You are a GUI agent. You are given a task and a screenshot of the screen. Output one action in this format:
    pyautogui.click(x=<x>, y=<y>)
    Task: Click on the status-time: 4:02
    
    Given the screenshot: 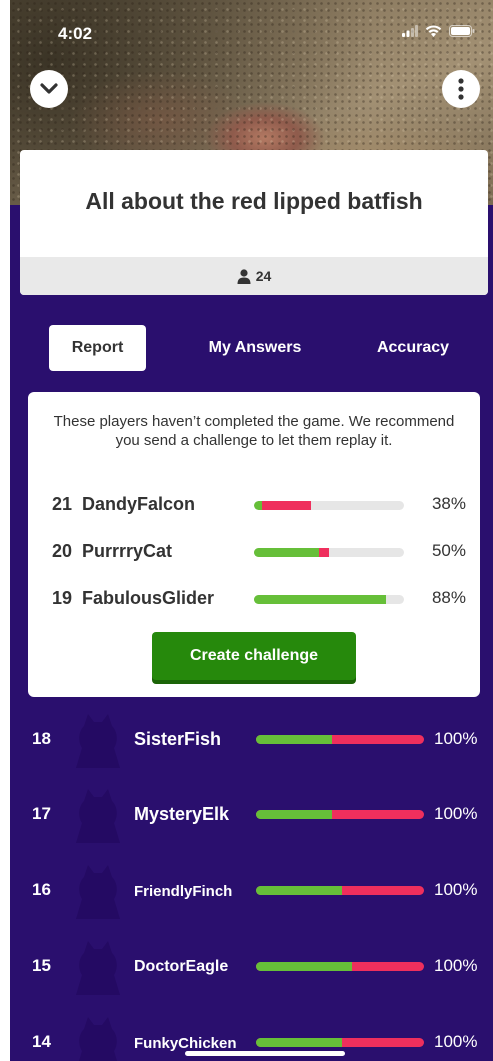 What is the action you would take?
    pyautogui.click(x=75, y=33)
    